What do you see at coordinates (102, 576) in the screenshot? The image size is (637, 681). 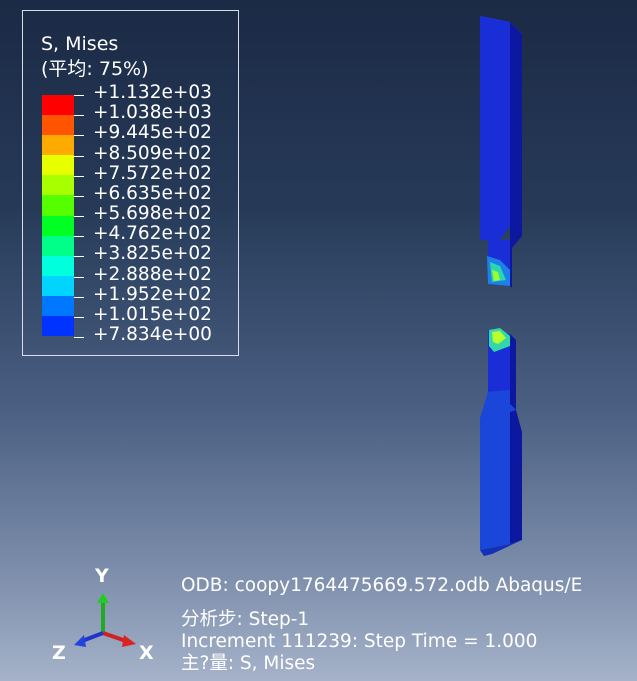 I see `y-axis-label: Y` at bounding box center [102, 576].